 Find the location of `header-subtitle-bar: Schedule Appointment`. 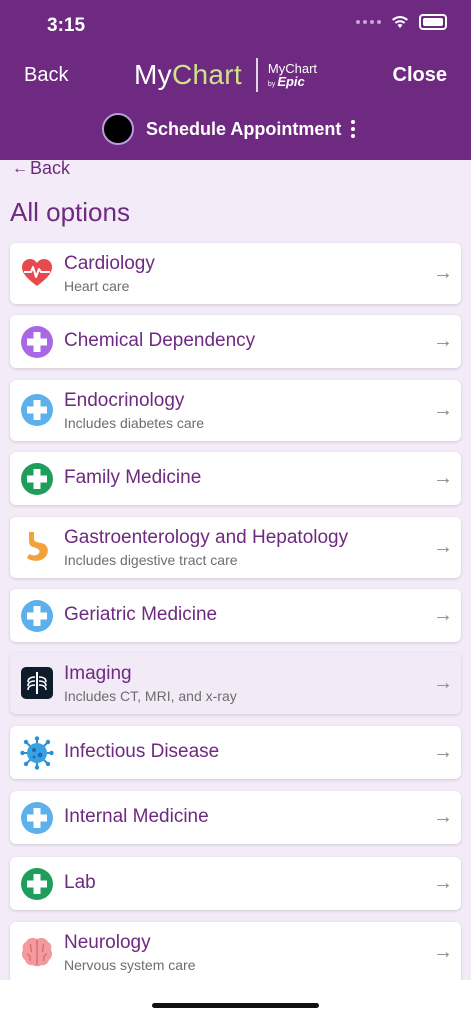

header-subtitle-bar: Schedule Appointment is located at coordinates (229, 129).